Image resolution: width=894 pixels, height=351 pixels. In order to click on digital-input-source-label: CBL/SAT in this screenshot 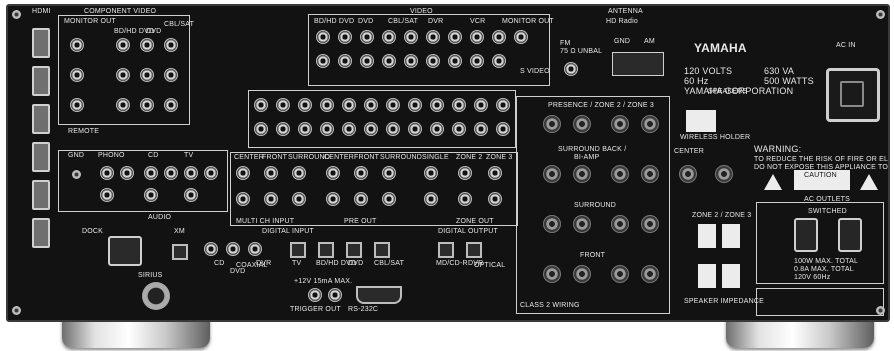, I will do `click(389, 263)`.